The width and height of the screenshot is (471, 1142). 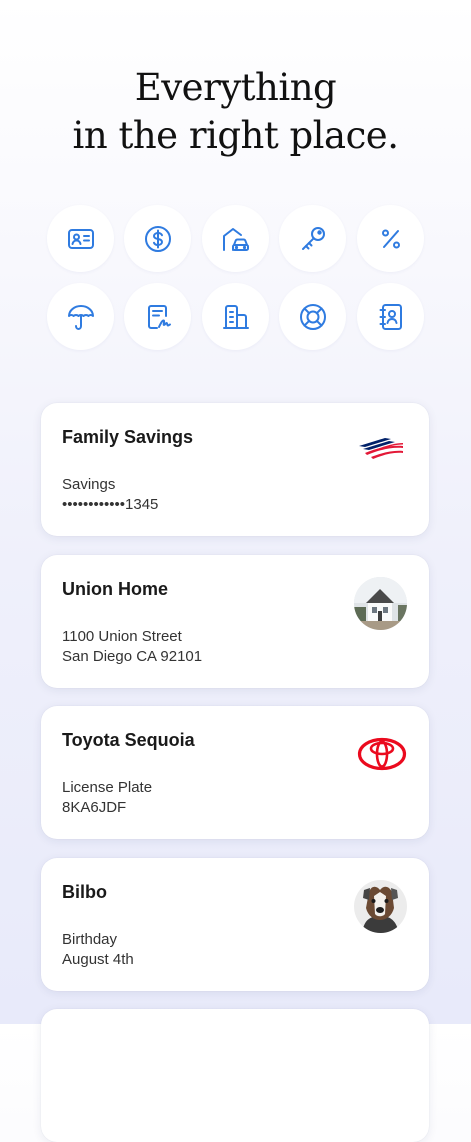 I want to click on category-home-vehicle, so click(x=235, y=238).